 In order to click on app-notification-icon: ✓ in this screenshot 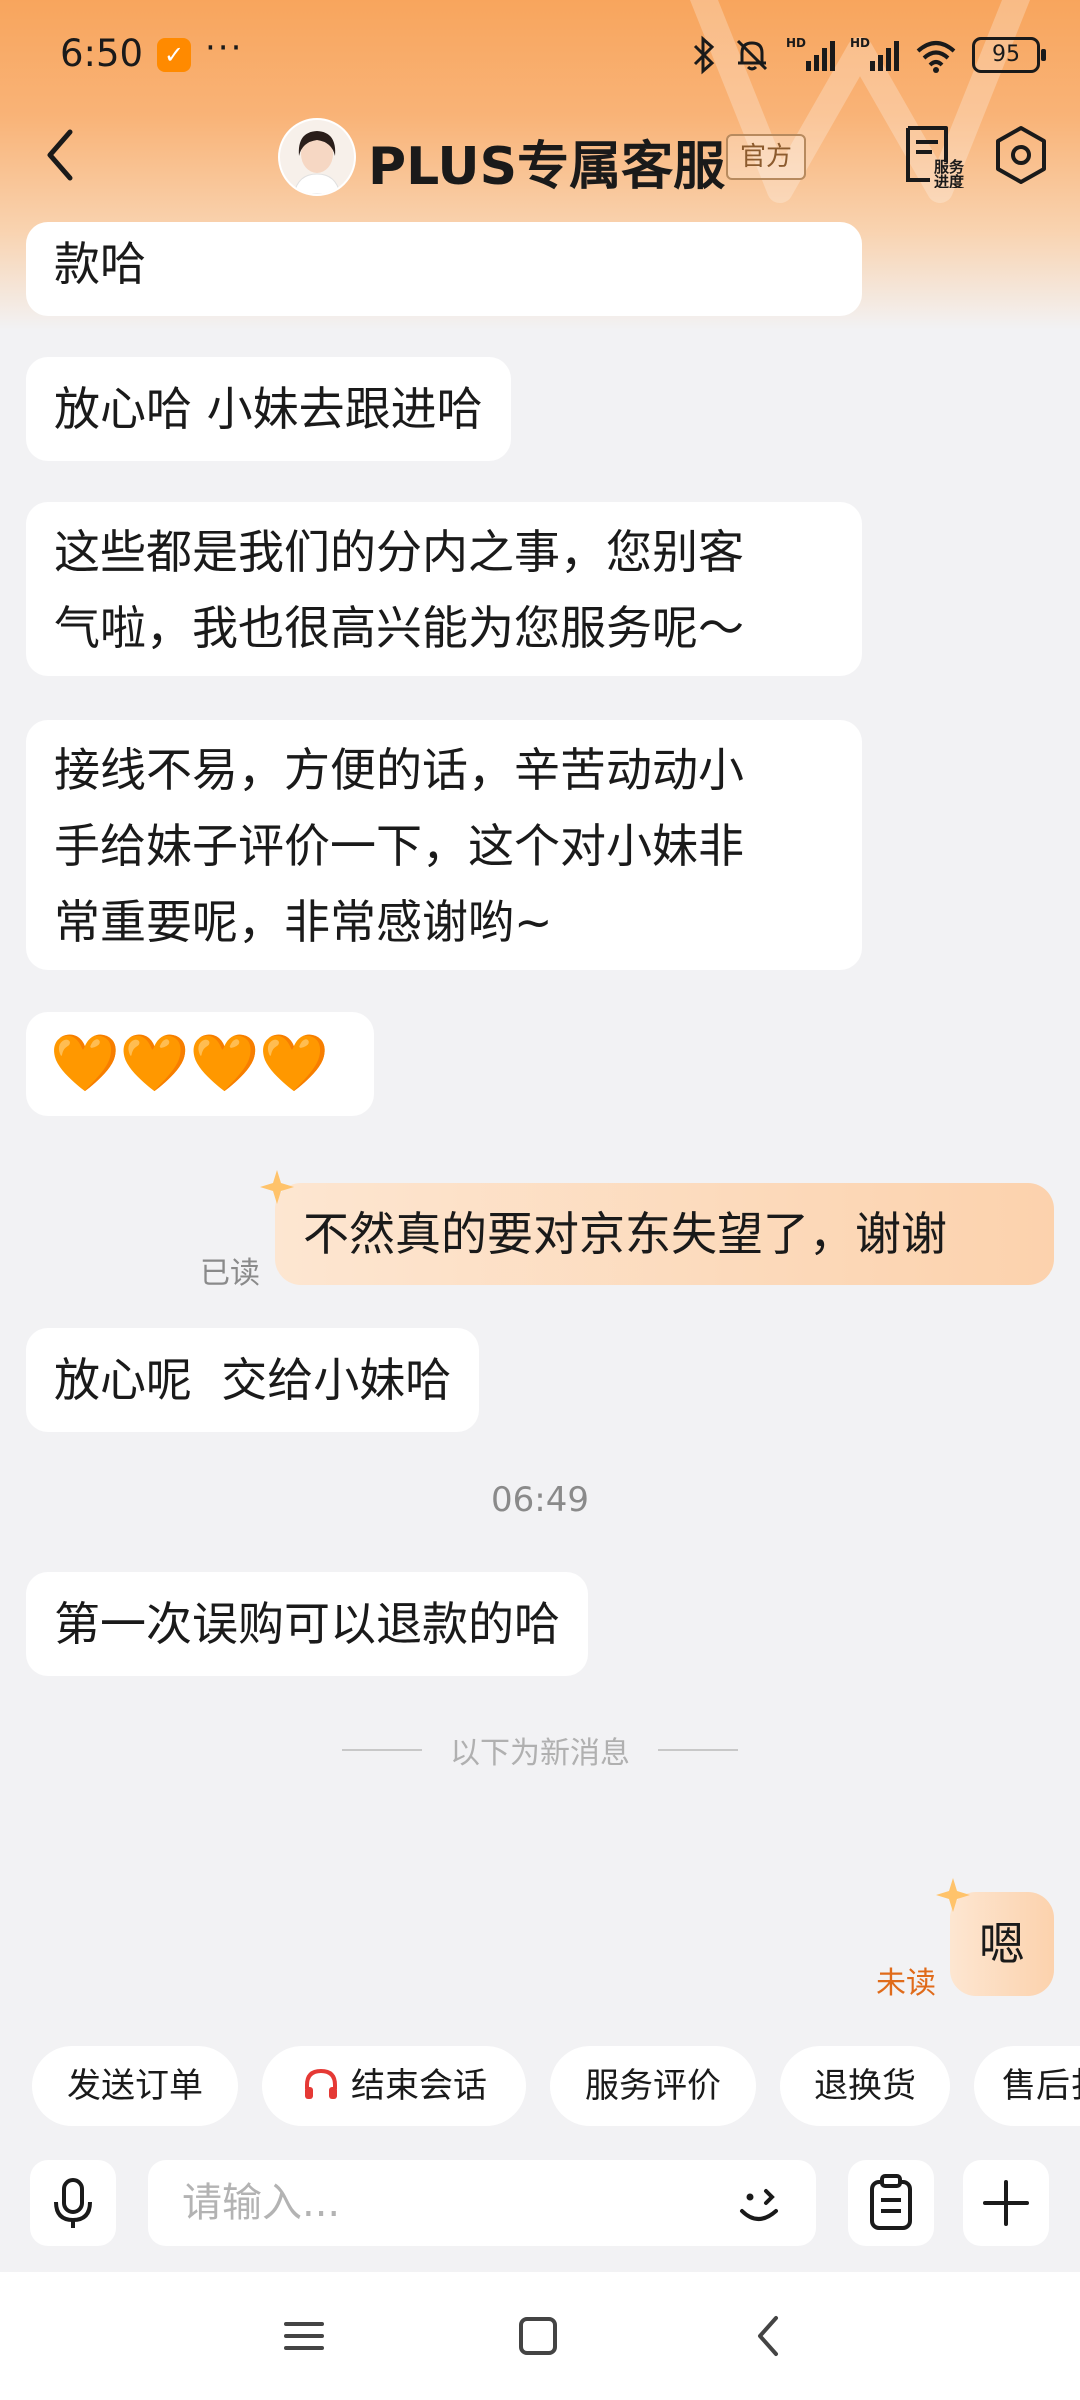, I will do `click(174, 55)`.